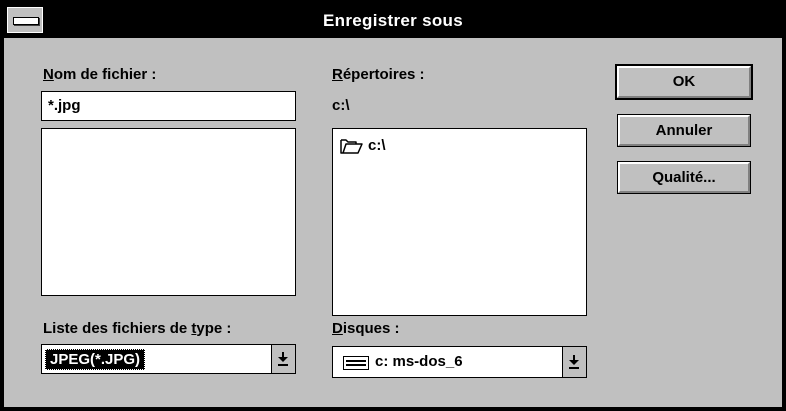  What do you see at coordinates (341, 105) in the screenshot?
I see `current-directory-path: c:\` at bounding box center [341, 105].